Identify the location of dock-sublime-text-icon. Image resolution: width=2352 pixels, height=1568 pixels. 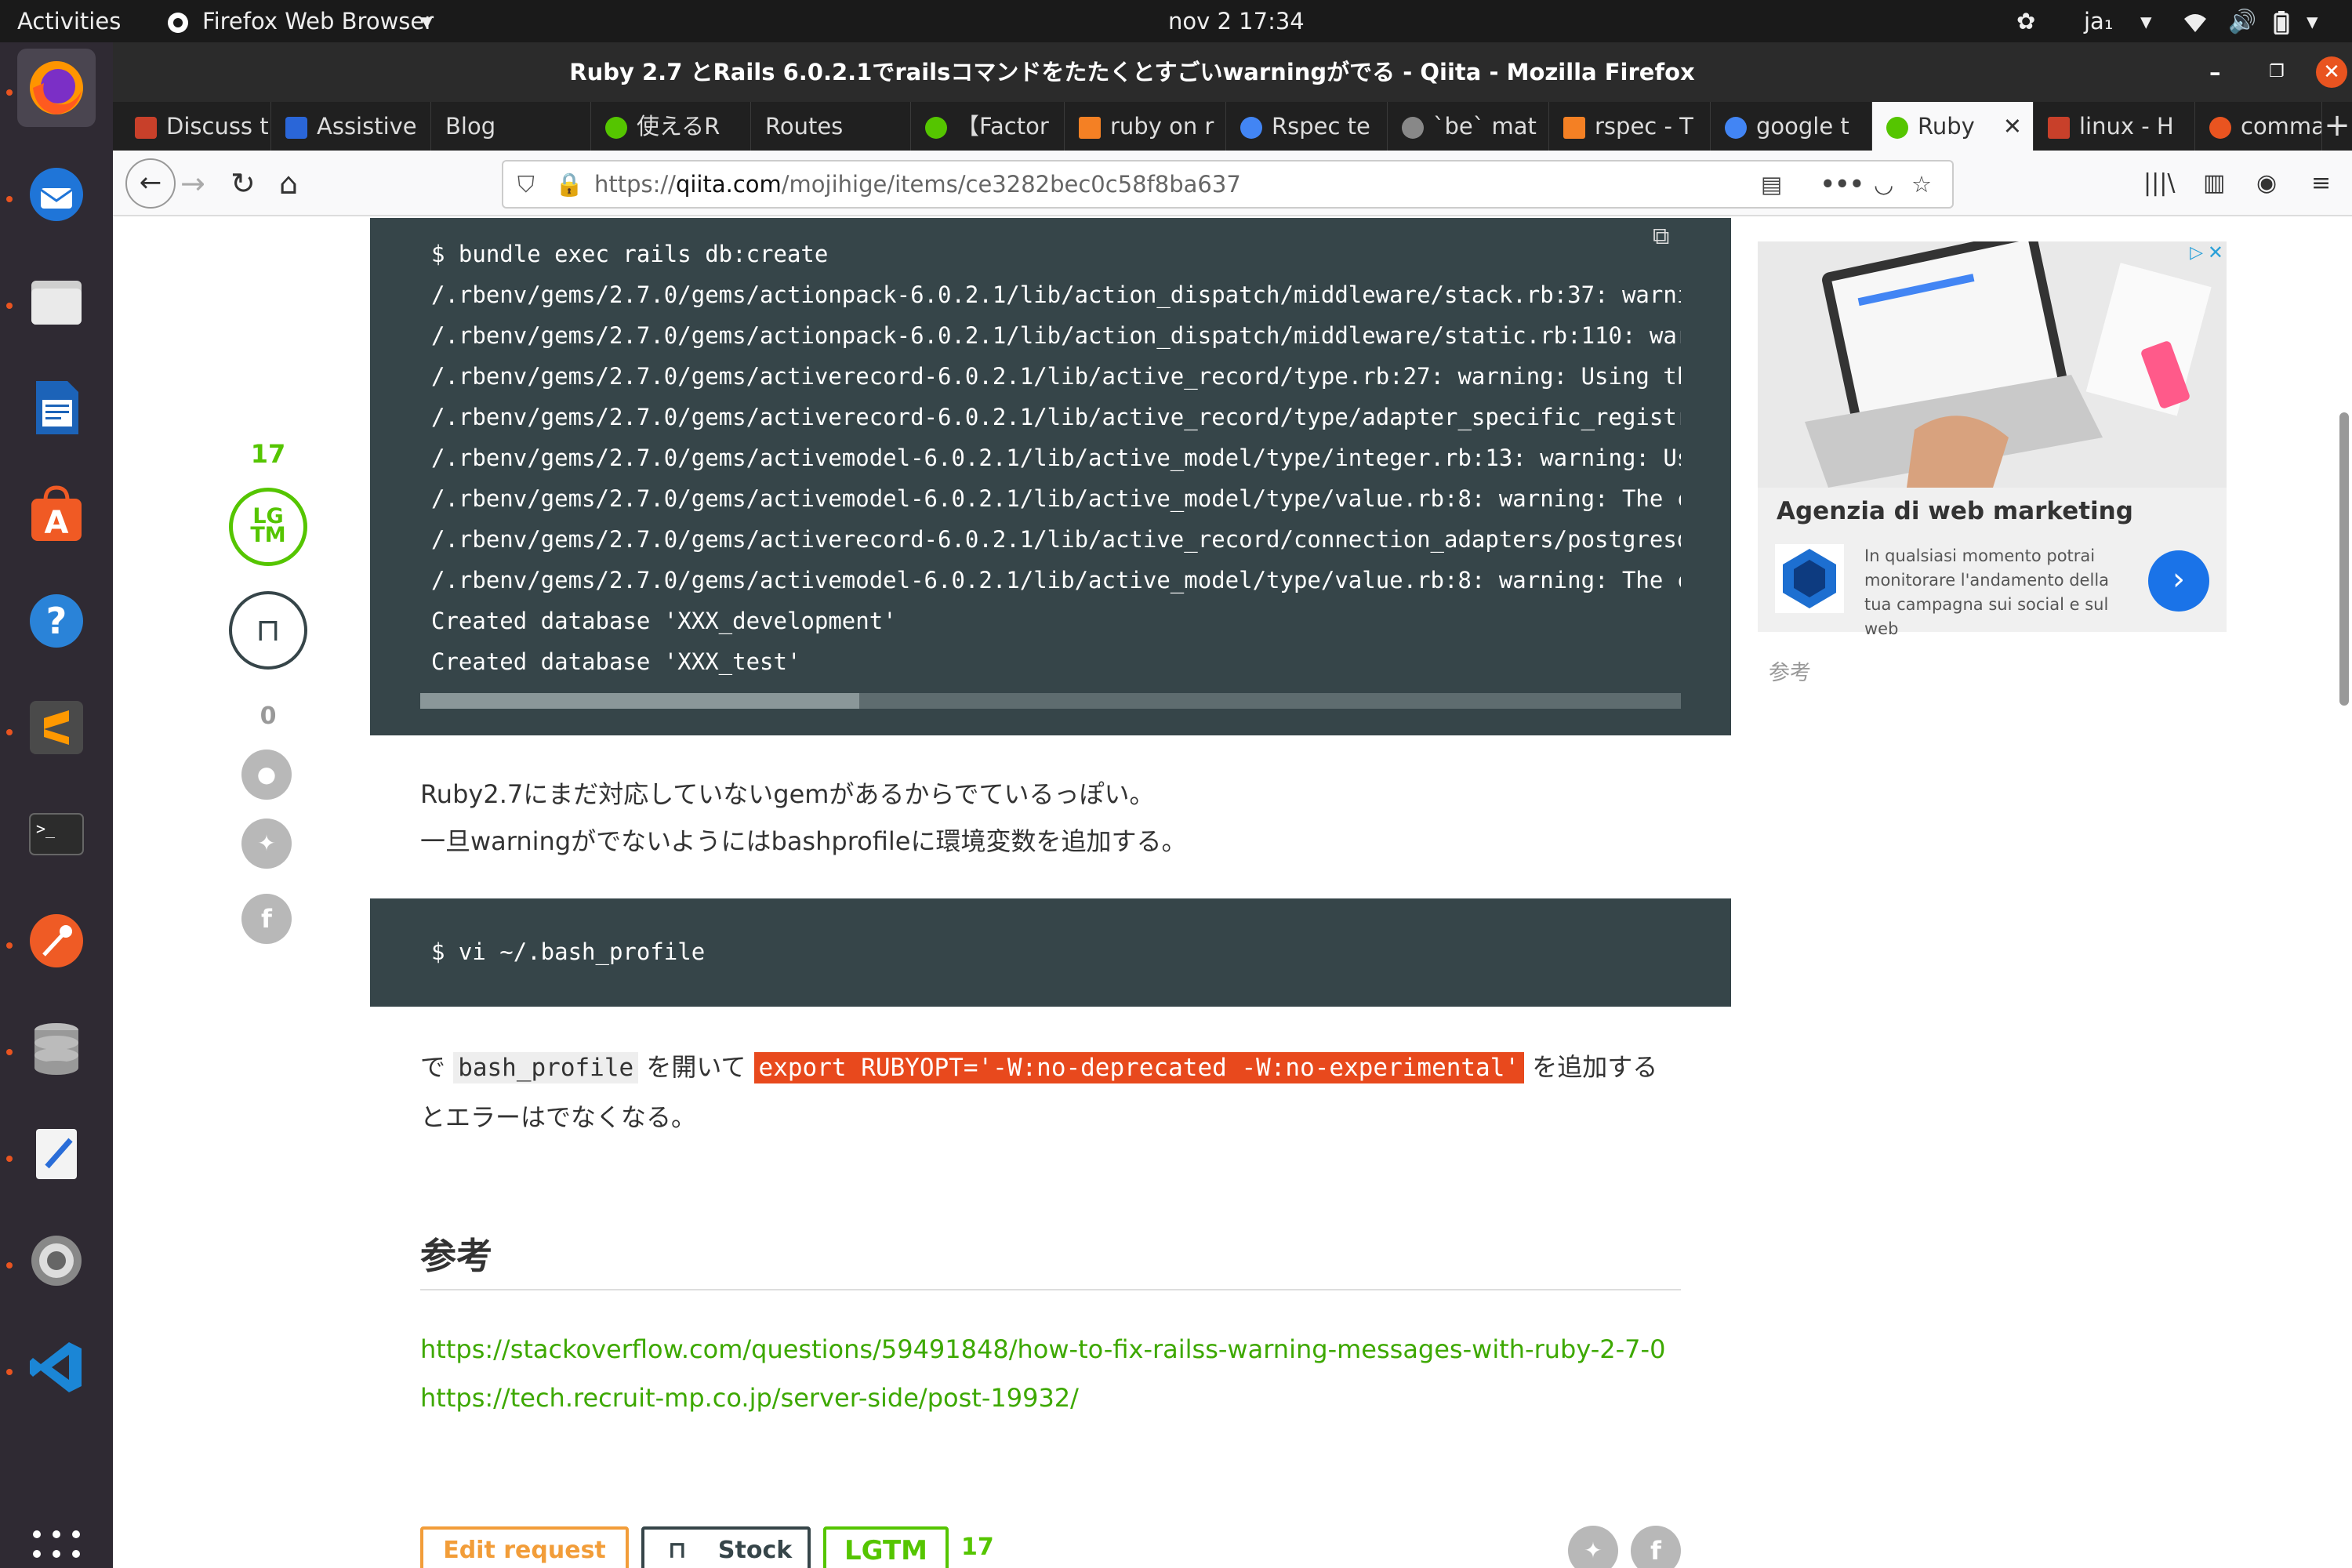
(56, 727).